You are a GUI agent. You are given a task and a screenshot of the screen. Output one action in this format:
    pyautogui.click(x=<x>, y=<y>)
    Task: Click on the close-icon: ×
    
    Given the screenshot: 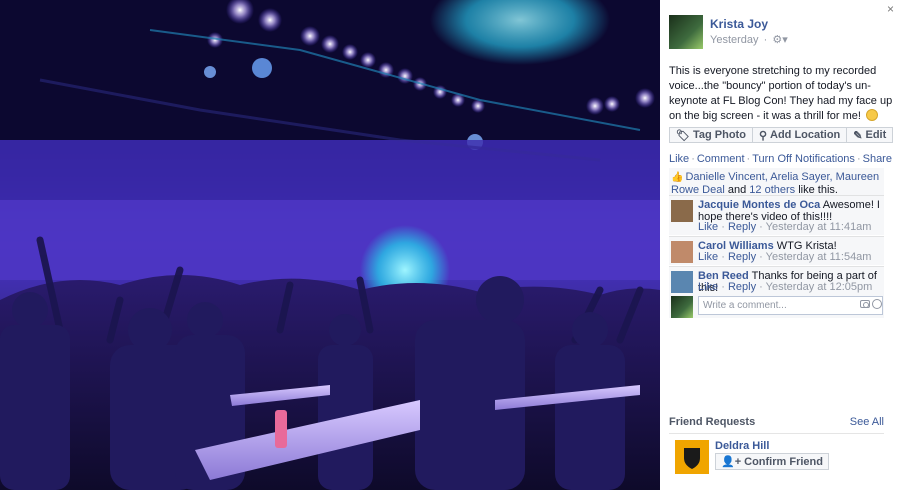 What is the action you would take?
    pyautogui.click(x=890, y=9)
    